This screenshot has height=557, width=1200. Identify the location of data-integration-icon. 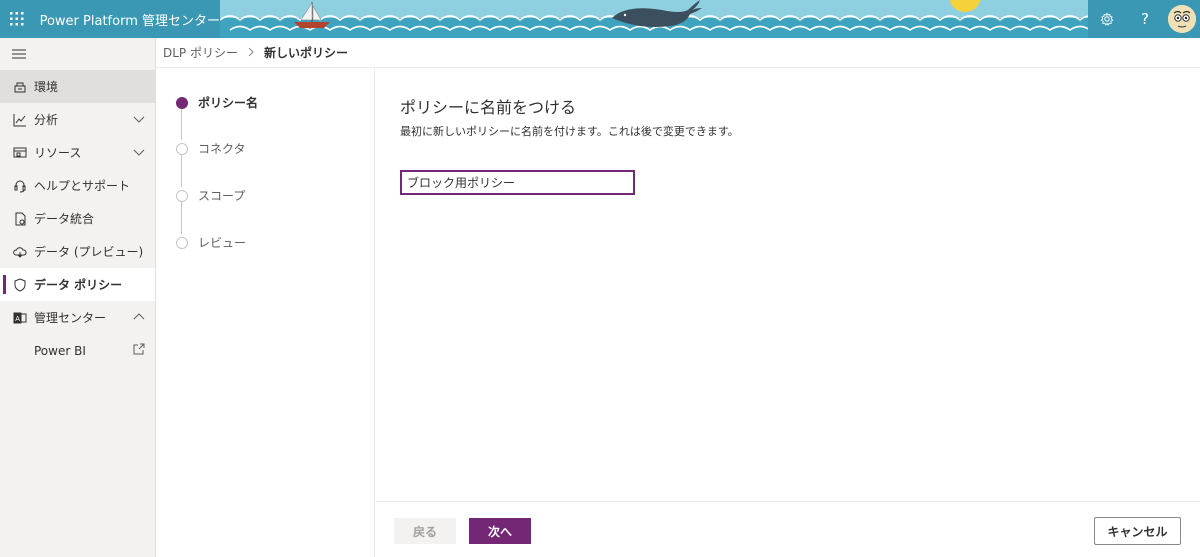
(20, 219).